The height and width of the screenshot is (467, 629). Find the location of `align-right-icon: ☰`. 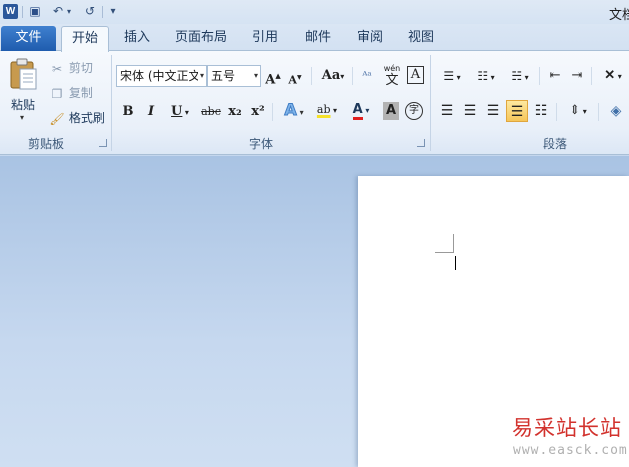

align-right-icon: ☰ is located at coordinates (493, 111).